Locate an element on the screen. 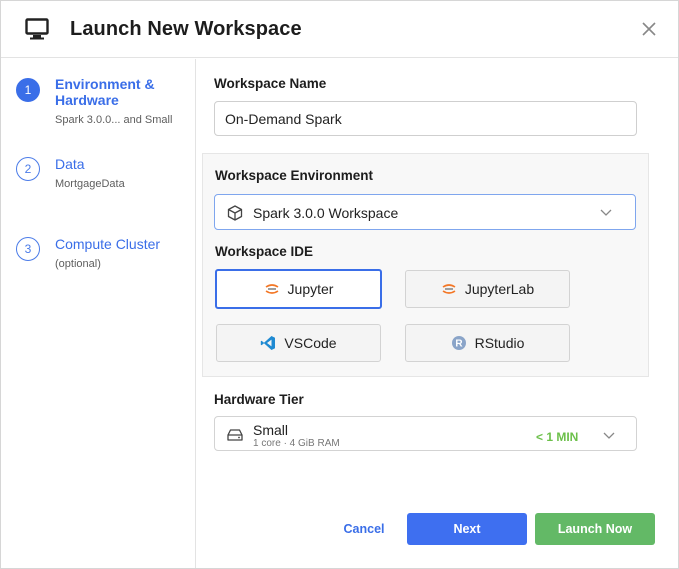 The height and width of the screenshot is (569, 679). step-number: 1 is located at coordinates (28, 90).